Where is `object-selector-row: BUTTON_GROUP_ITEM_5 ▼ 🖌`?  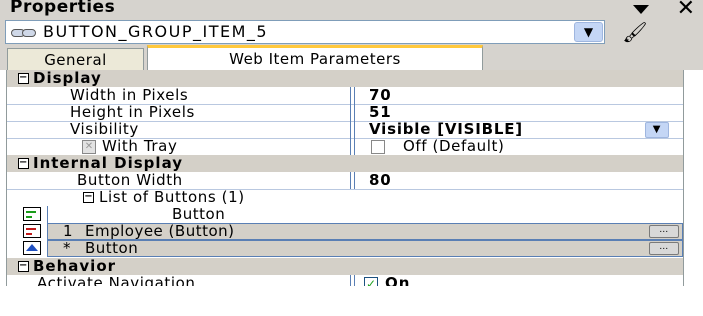 object-selector-row: BUTTON_GROUP_ITEM_5 ▼ 🖌 is located at coordinates (351, 32).